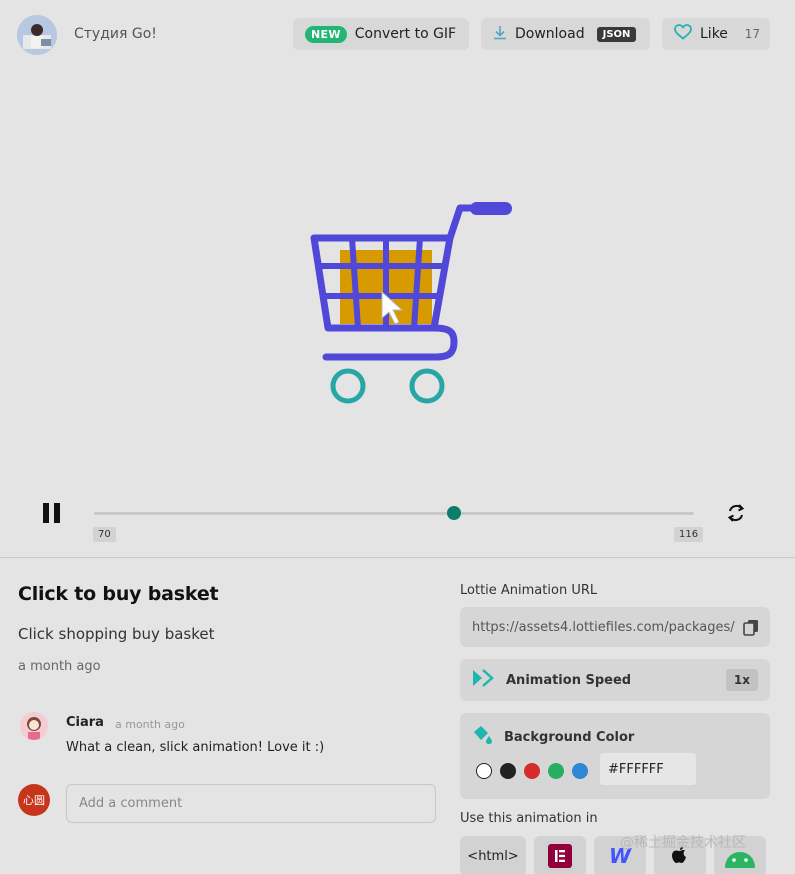 The image size is (795, 874). What do you see at coordinates (59, 666) in the screenshot?
I see `posted-time: a month ago` at bounding box center [59, 666].